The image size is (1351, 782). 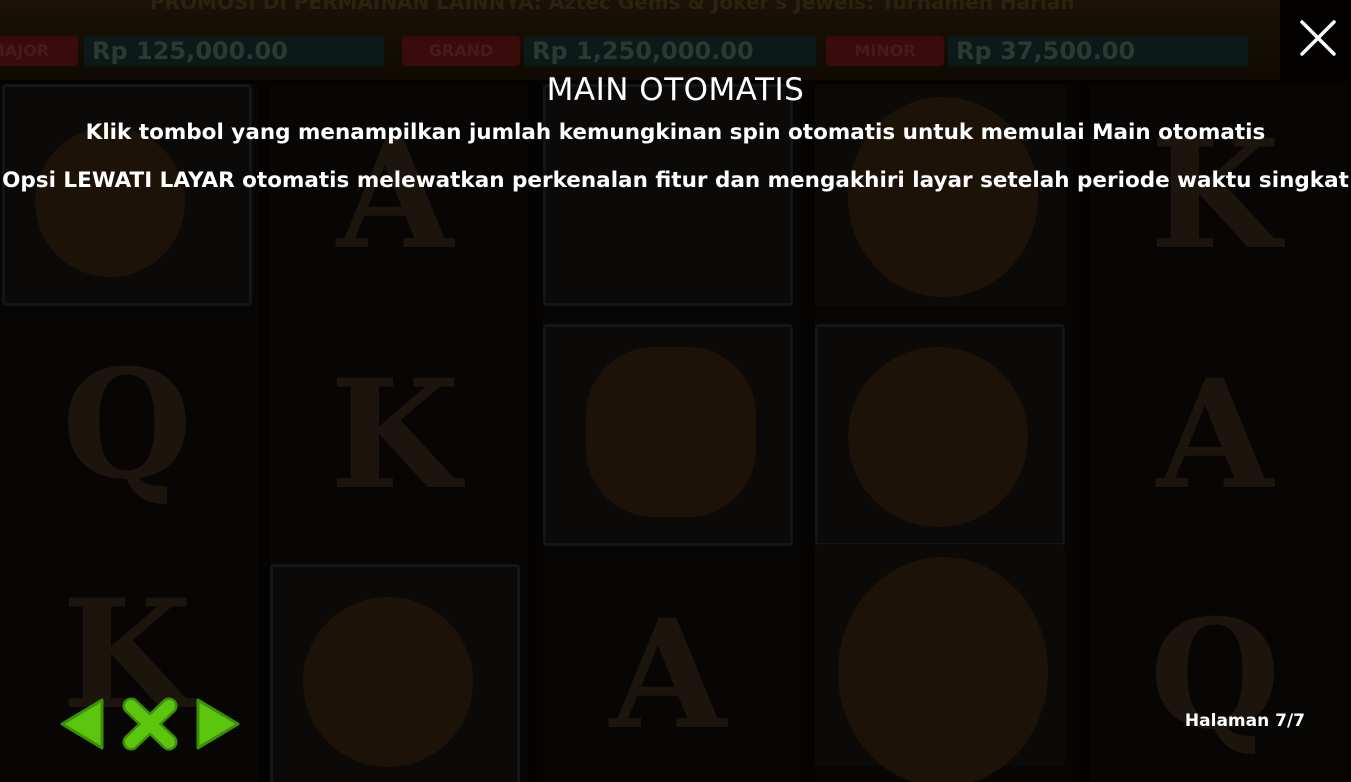 What do you see at coordinates (1244, 721) in the screenshot?
I see `page-indicator: Halaman 7/7` at bounding box center [1244, 721].